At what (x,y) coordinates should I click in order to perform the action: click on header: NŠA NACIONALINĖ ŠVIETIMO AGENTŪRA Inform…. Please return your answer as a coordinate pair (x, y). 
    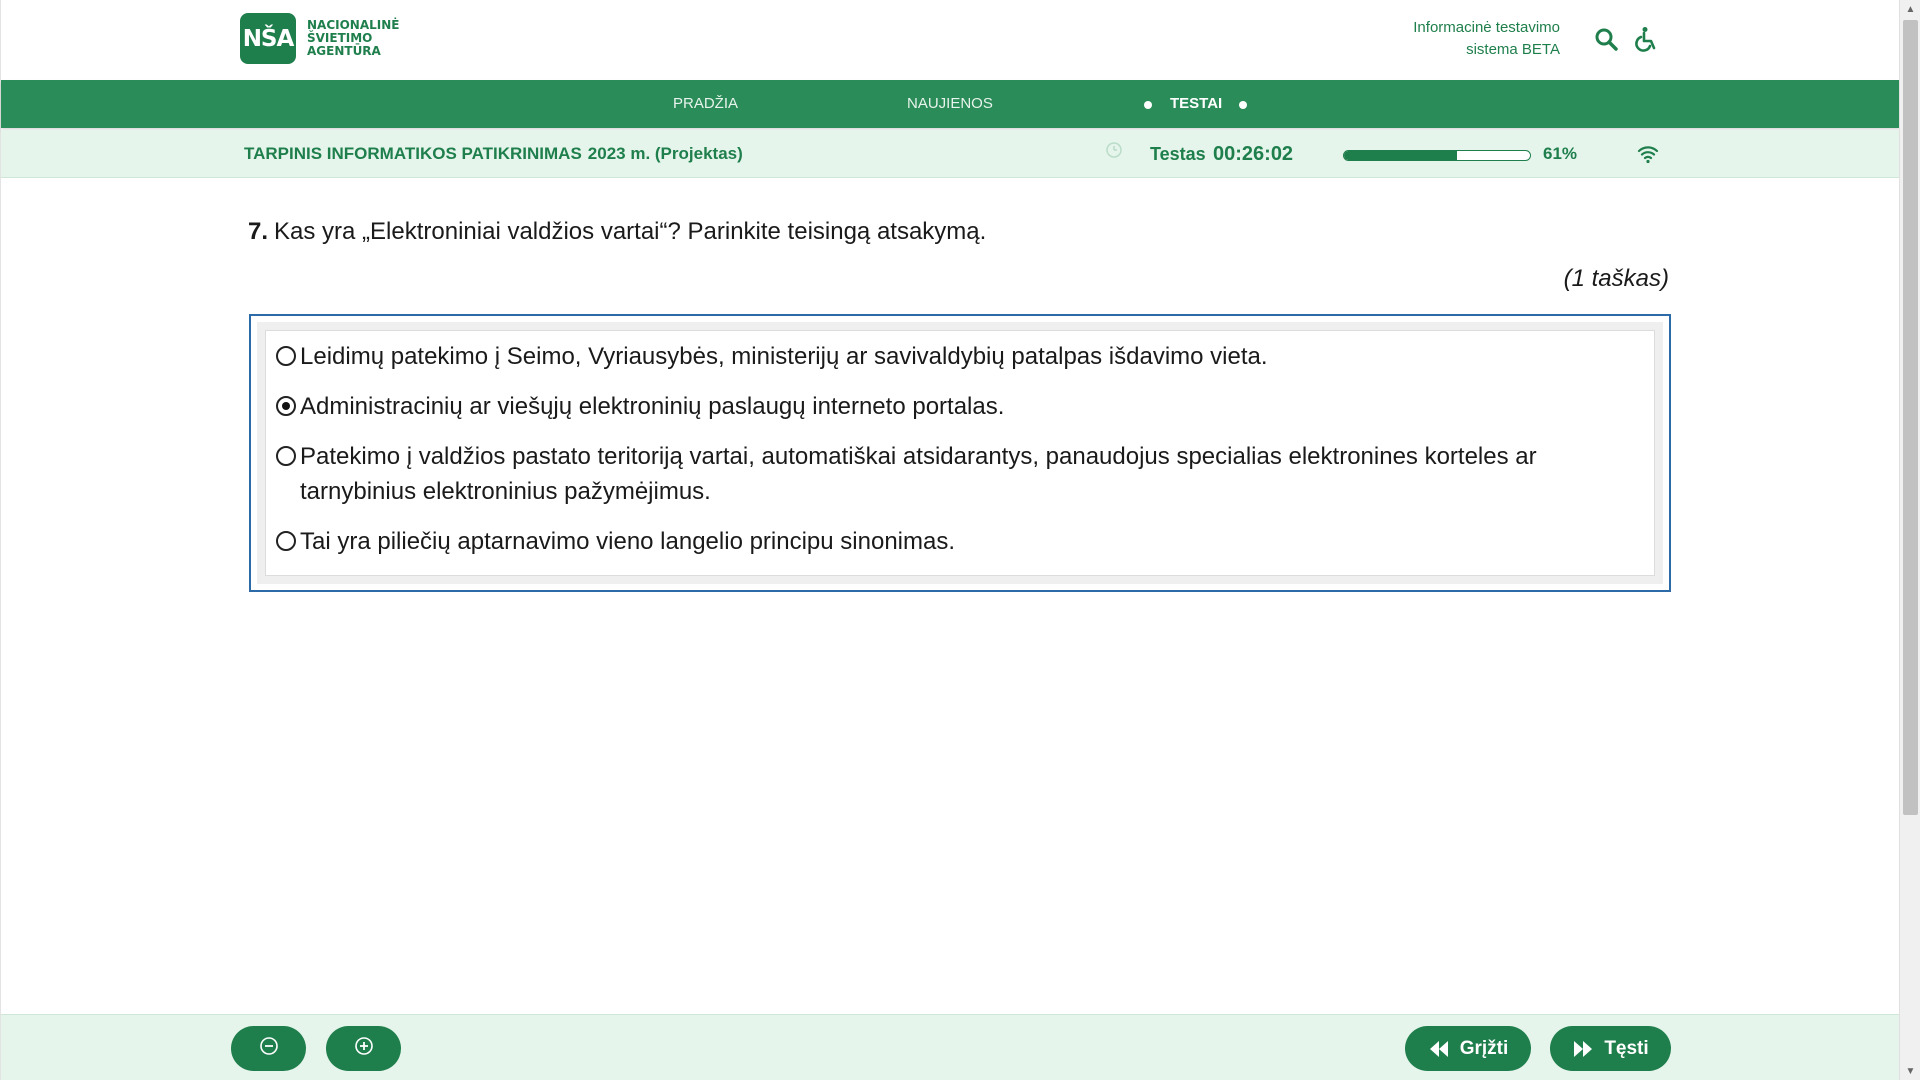
    Looking at the image, I should click on (950, 40).